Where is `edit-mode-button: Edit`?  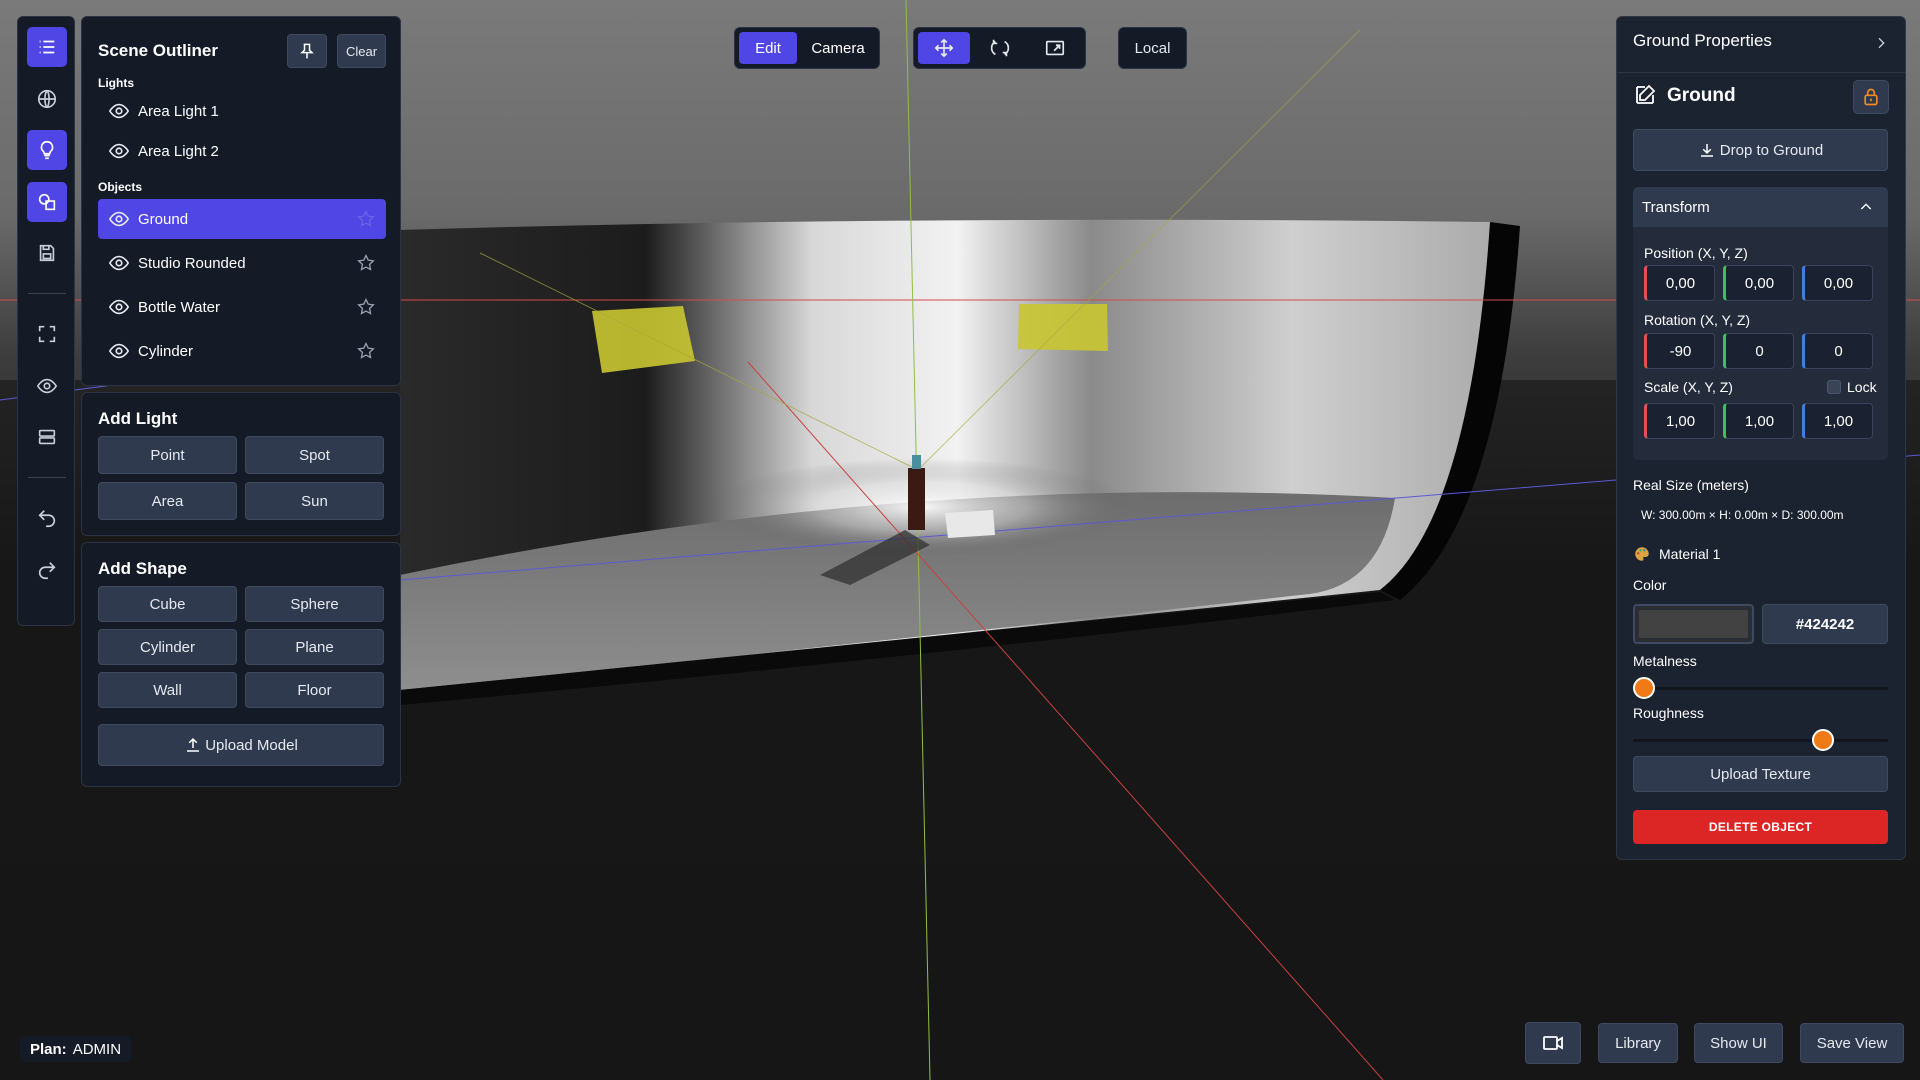 edit-mode-button: Edit is located at coordinates (768, 48).